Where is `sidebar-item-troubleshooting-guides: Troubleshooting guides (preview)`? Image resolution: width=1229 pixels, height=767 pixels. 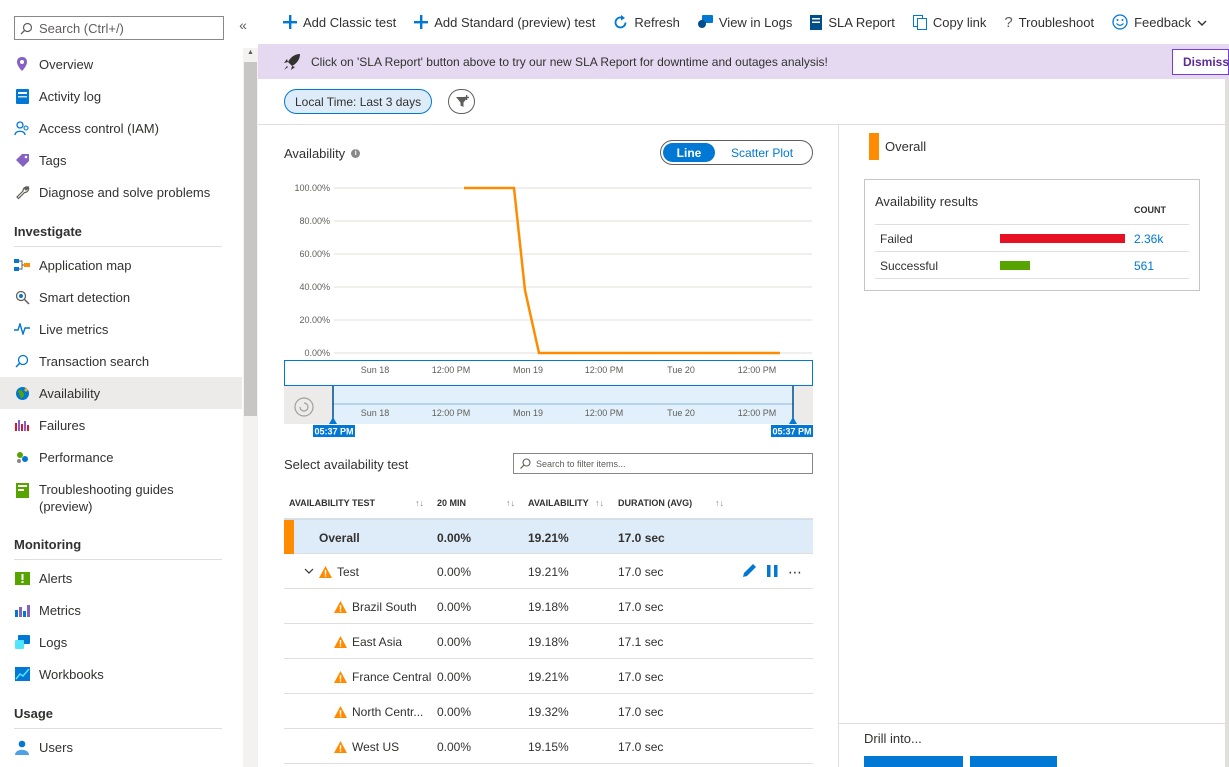
sidebar-item-troubleshooting-guides: Troubleshooting guides (preview) is located at coordinates (121, 497).